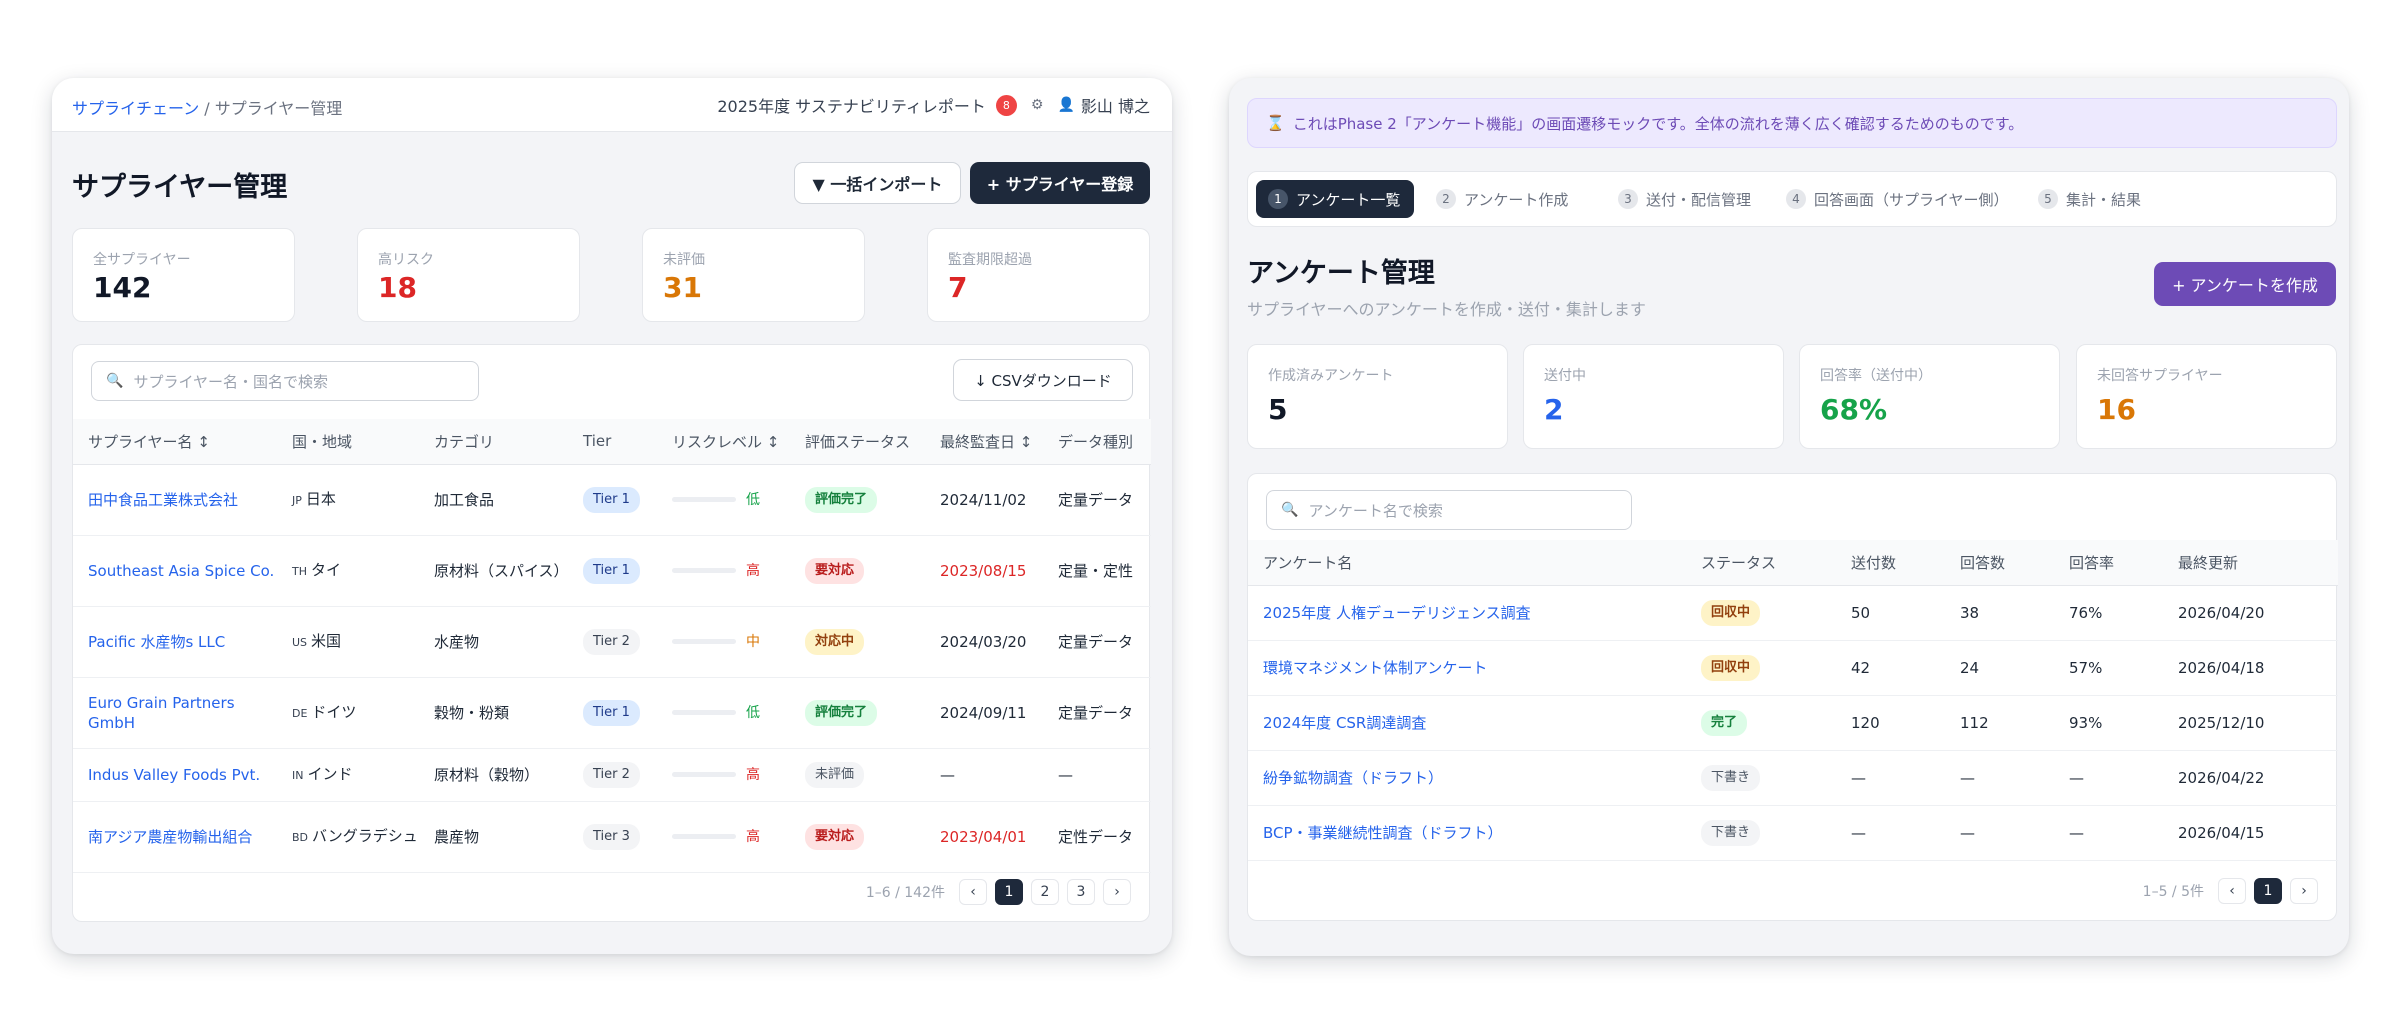 The height and width of the screenshot is (1029, 2400). Describe the element at coordinates (1335, 199) in the screenshot. I see `step-tab: 1 アンケート一覧` at that location.